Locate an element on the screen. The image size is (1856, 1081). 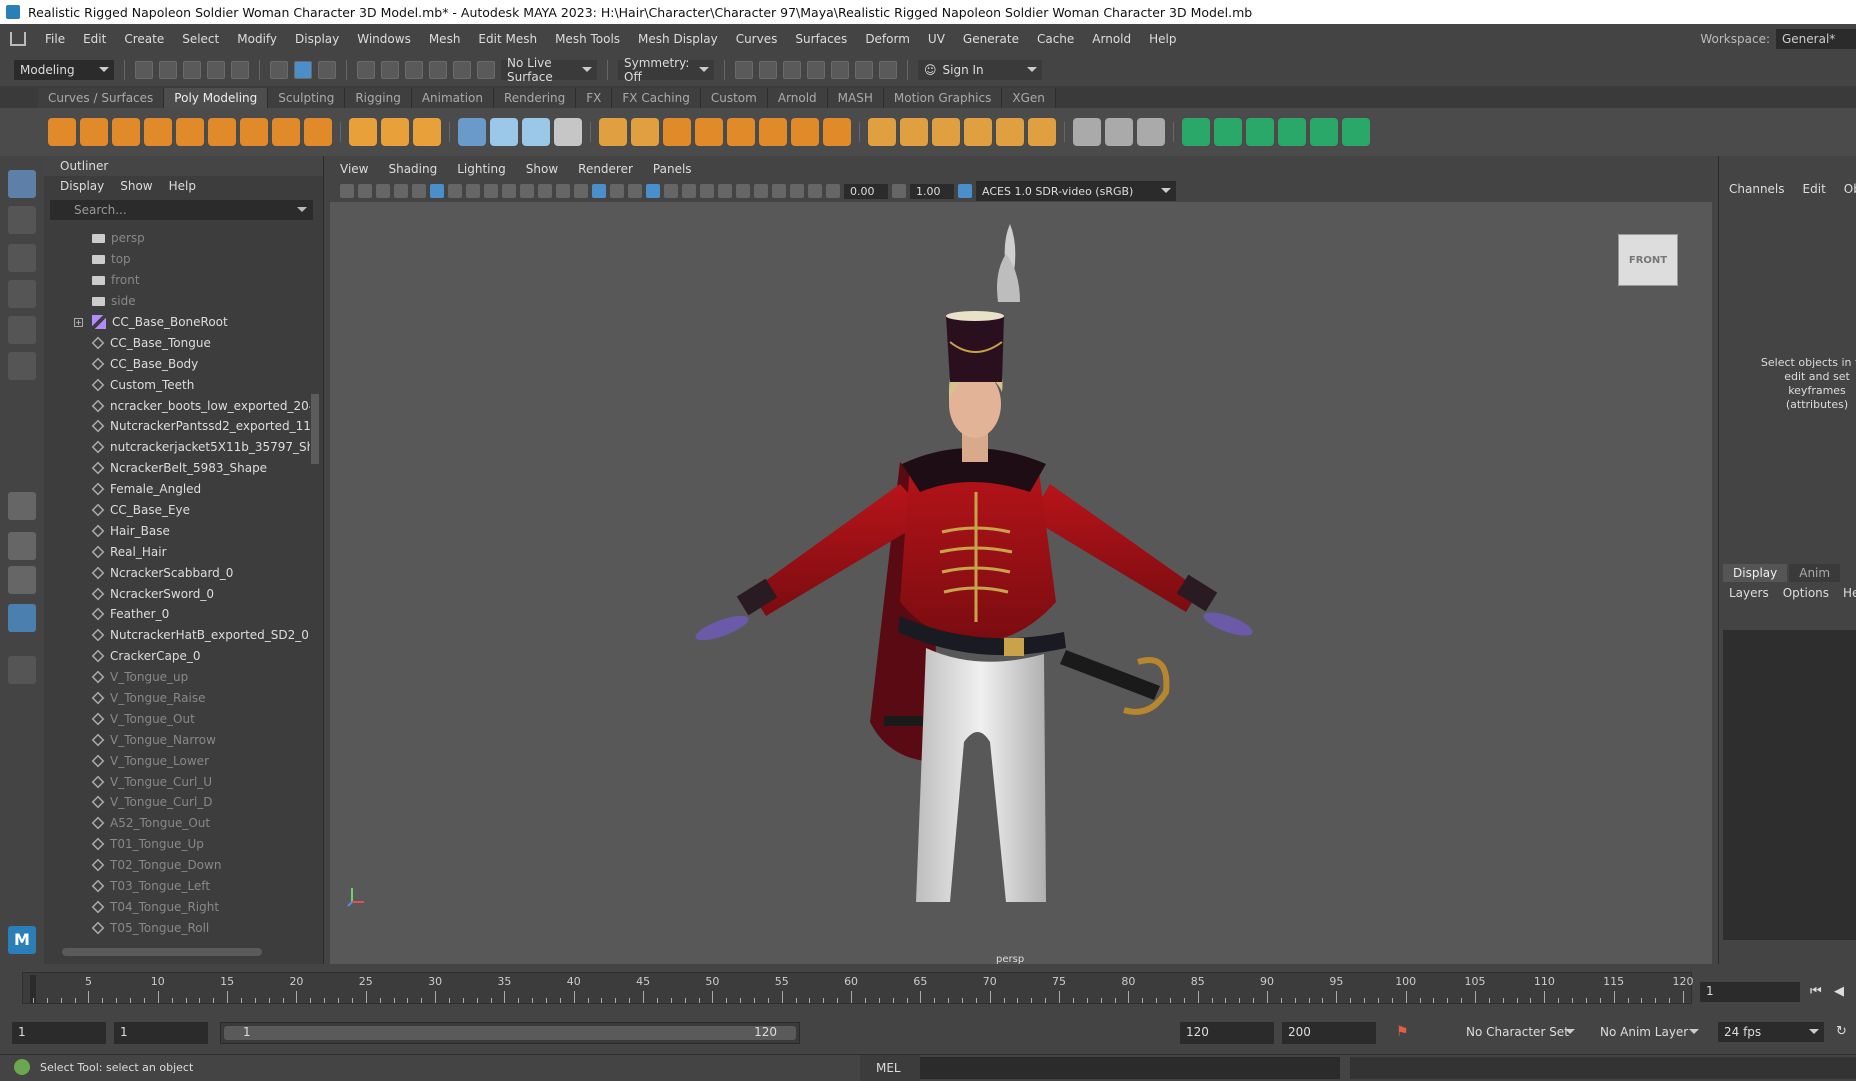
outliner-row: top is located at coordinates (177, 259).